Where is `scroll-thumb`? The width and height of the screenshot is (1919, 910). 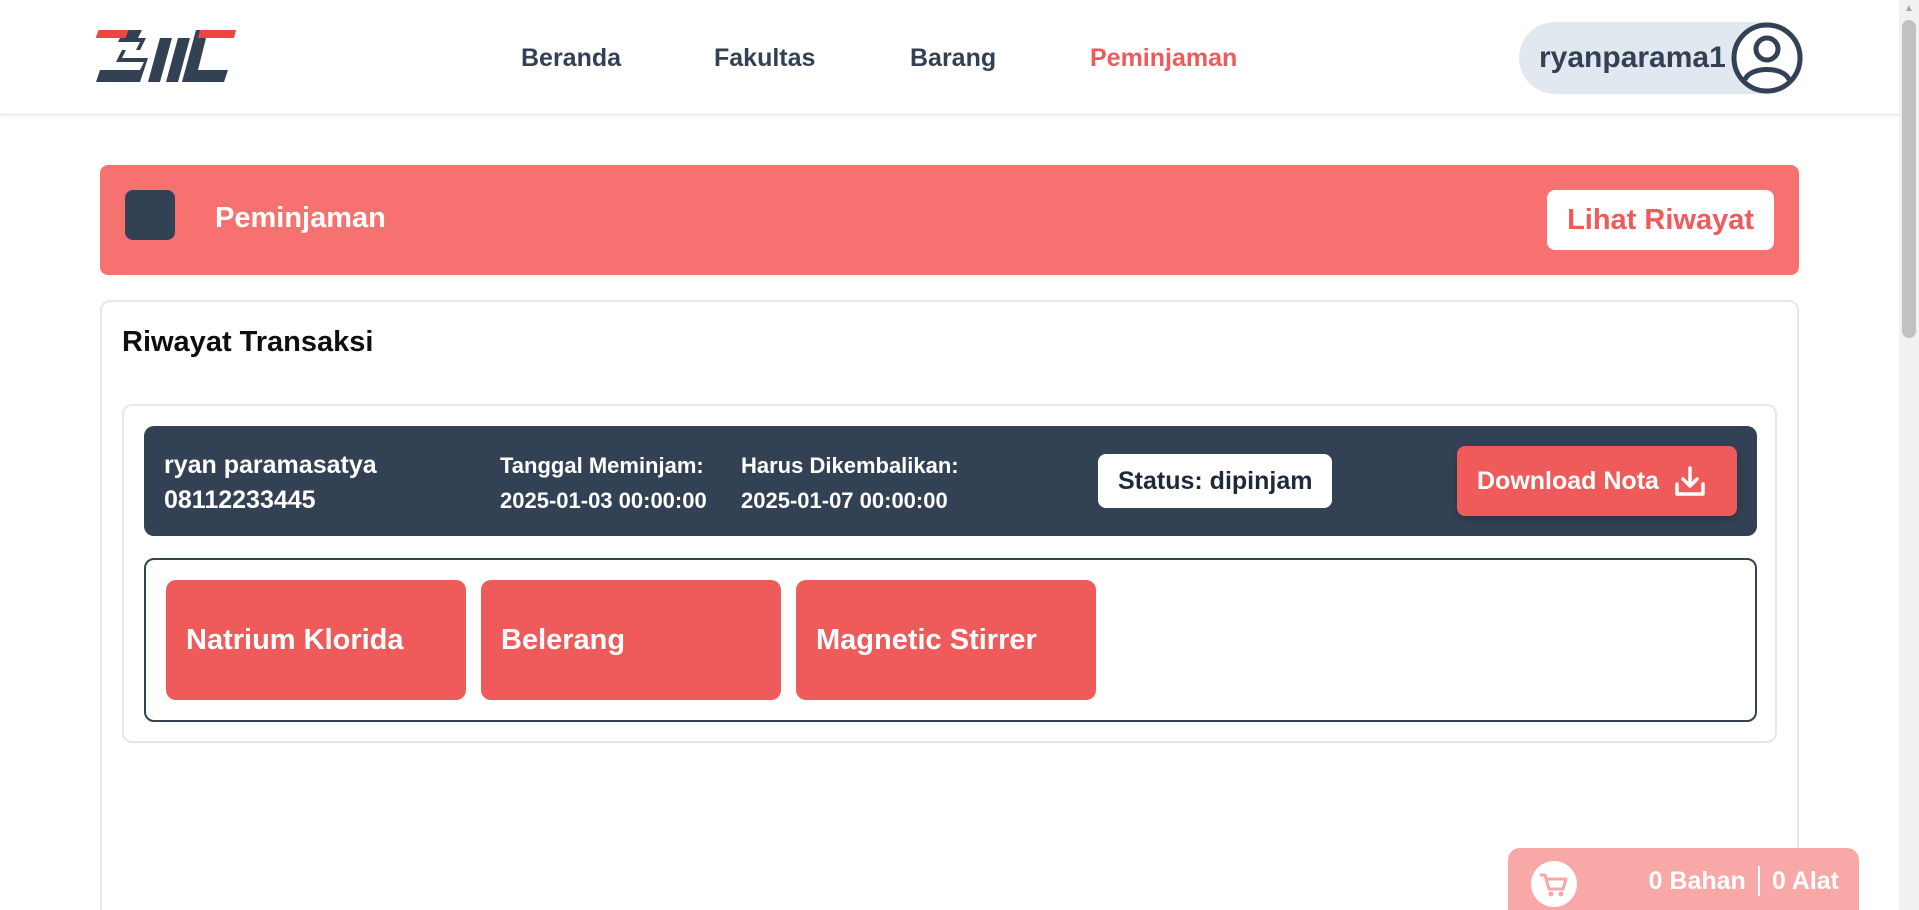
scroll-thumb is located at coordinates (1909, 179).